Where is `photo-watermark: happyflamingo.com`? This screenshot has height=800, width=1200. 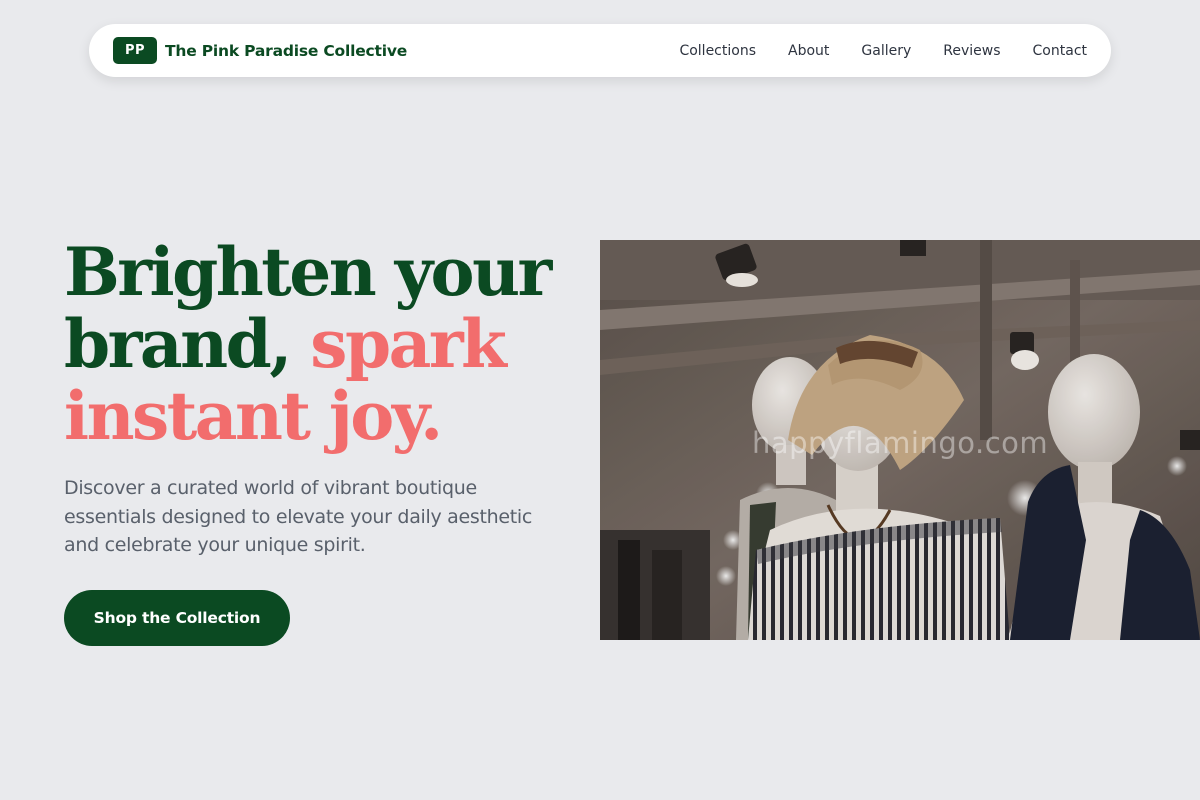
photo-watermark: happyflamingo.com is located at coordinates (900, 443).